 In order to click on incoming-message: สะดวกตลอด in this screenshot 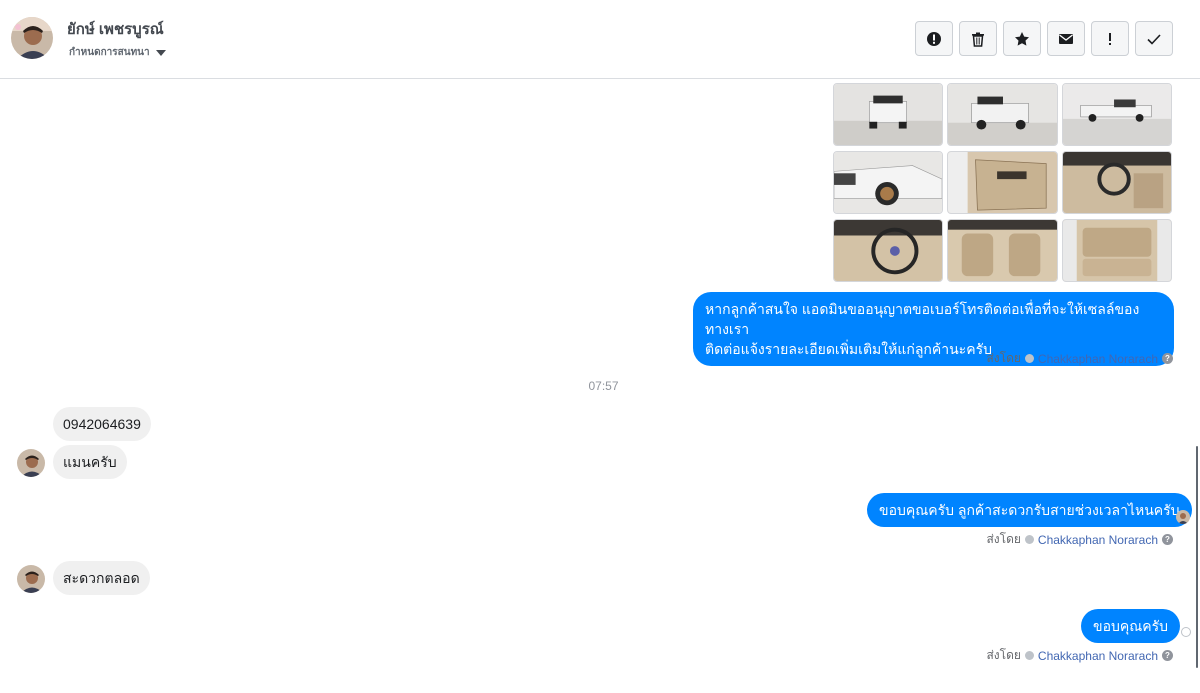, I will do `click(101, 578)`.